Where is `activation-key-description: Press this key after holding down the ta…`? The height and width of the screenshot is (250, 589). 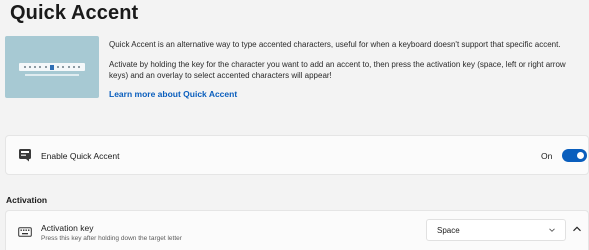 activation-key-description: Press this key after holding down the ta… is located at coordinates (111, 238).